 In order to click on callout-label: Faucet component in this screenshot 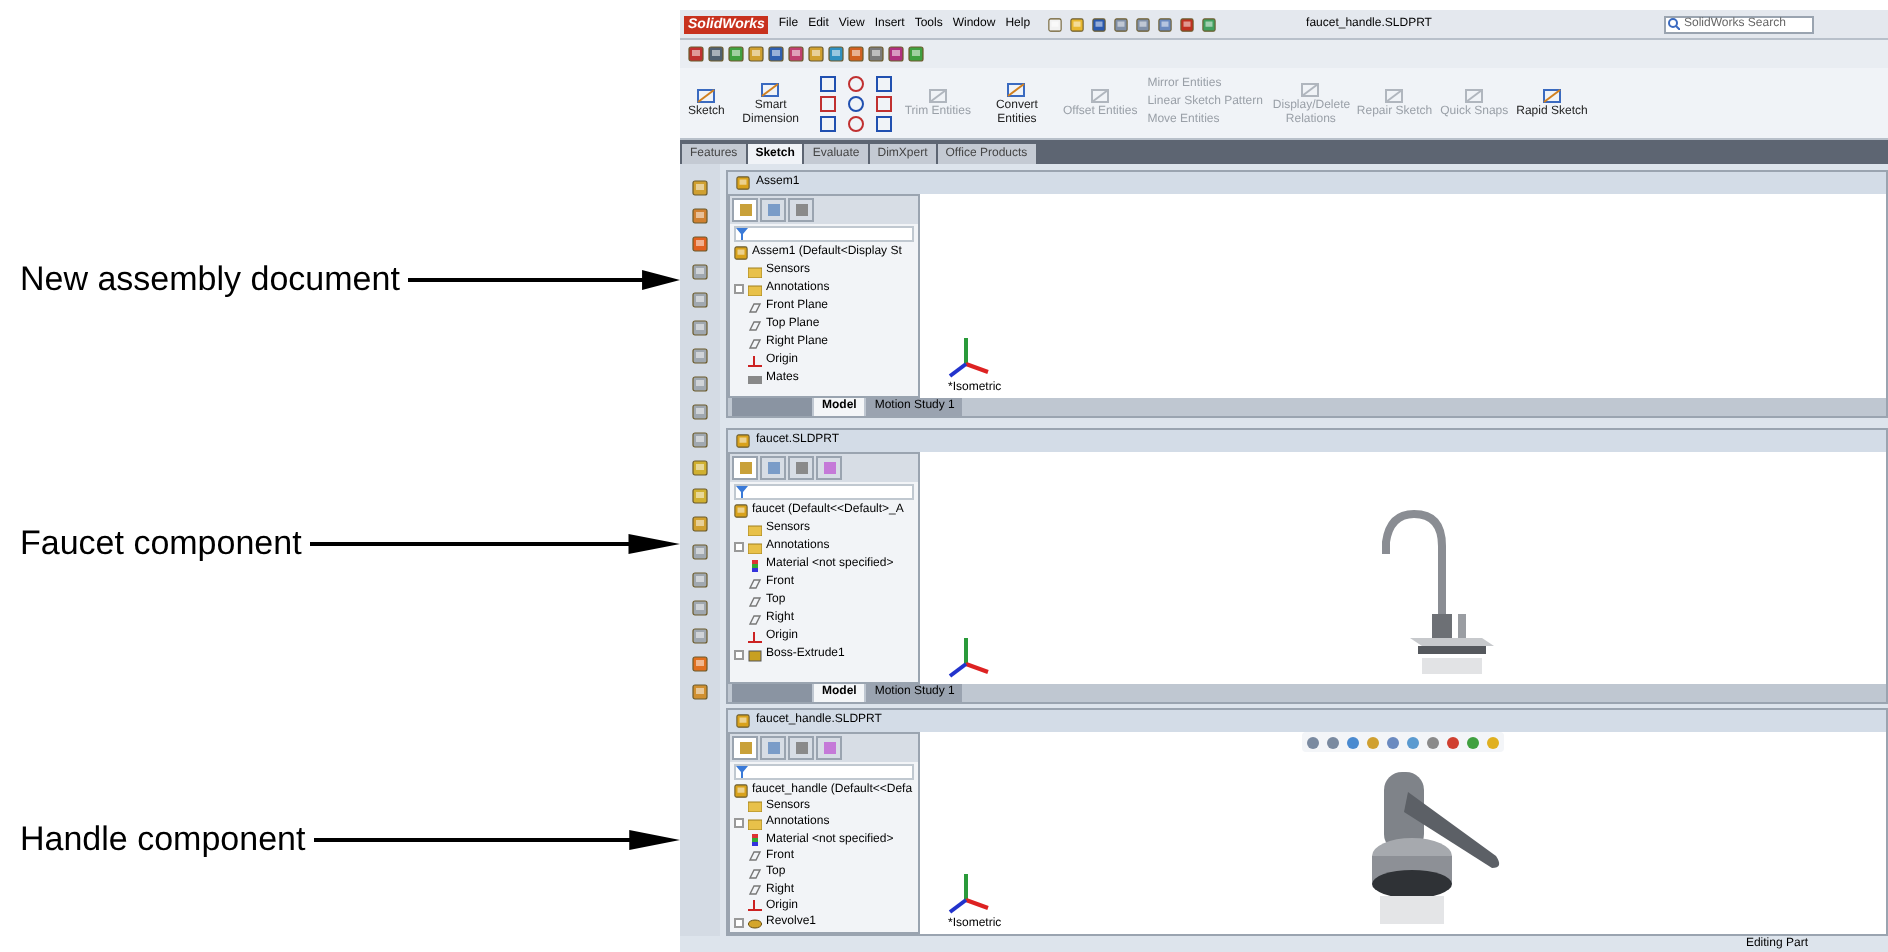, I will do `click(161, 544)`.